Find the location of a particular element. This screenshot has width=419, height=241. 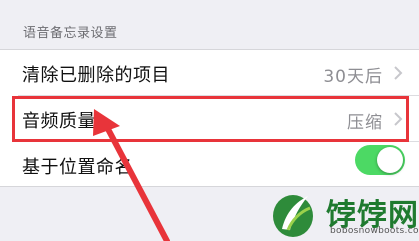

watermark-url: bobosnowboots.com is located at coordinates (374, 231).